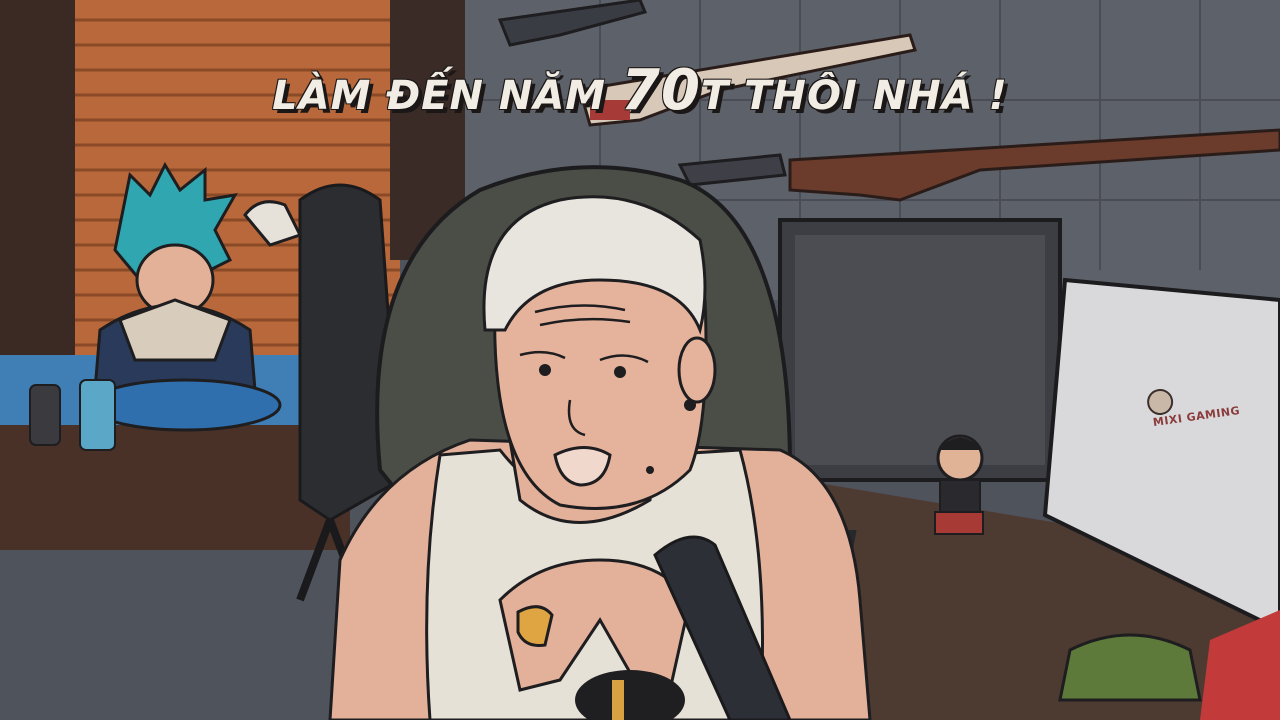  Describe the element at coordinates (697, 370) in the screenshot. I see `ear` at that location.